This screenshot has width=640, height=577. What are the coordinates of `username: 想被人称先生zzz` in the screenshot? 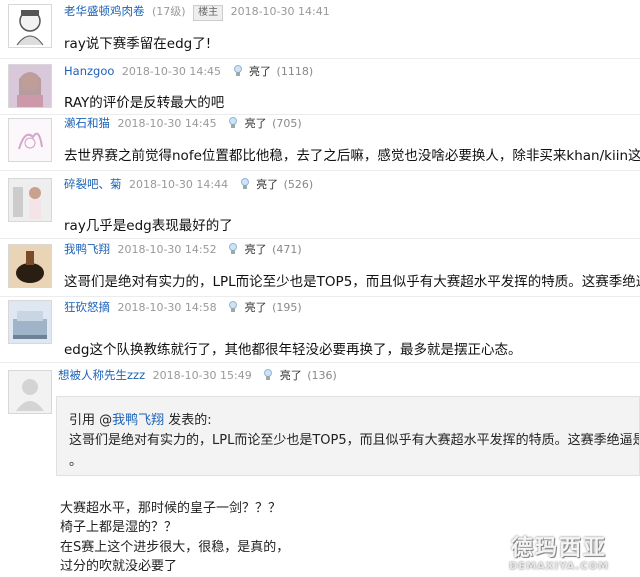 It's located at (101, 375).